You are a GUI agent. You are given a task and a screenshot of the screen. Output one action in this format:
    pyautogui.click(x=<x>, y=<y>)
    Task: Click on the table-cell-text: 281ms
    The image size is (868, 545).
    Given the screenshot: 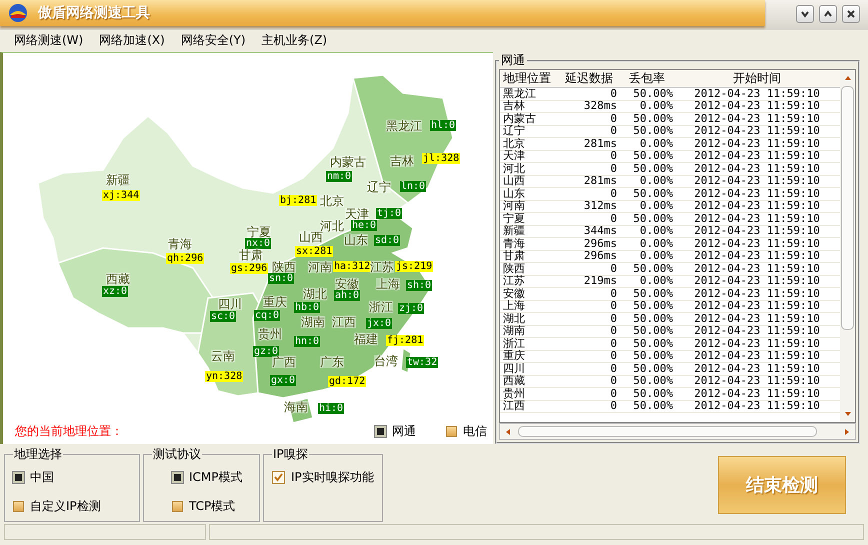 What is the action you would take?
    pyautogui.click(x=600, y=181)
    